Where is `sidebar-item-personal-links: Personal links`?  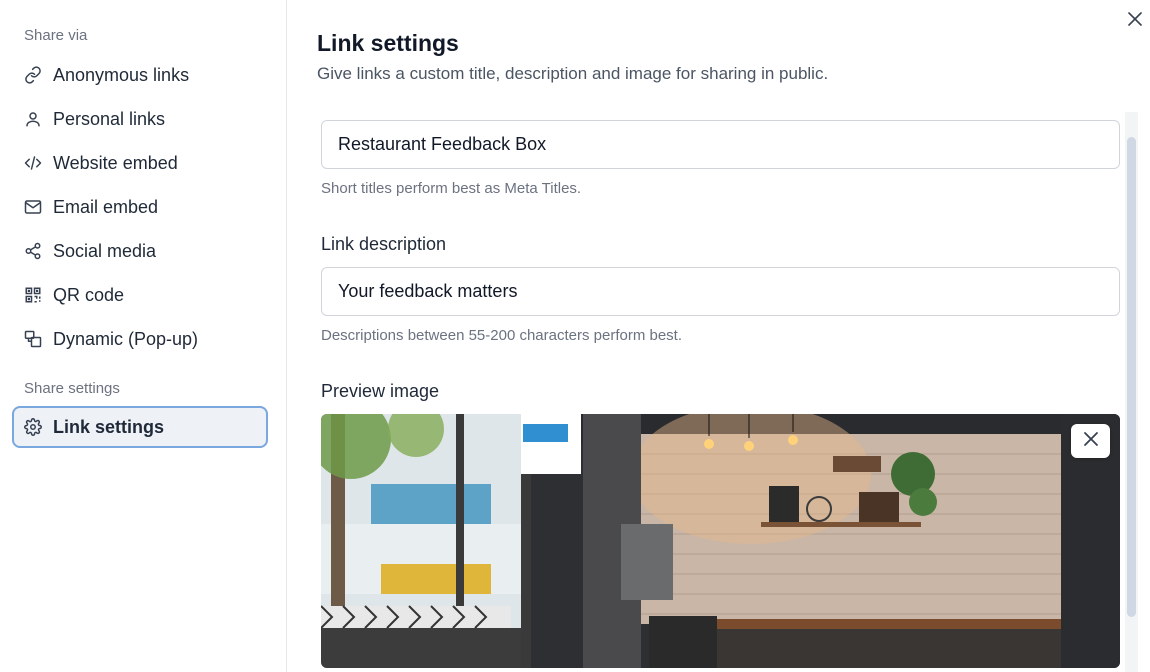 sidebar-item-personal-links: Personal links is located at coordinates (140, 119).